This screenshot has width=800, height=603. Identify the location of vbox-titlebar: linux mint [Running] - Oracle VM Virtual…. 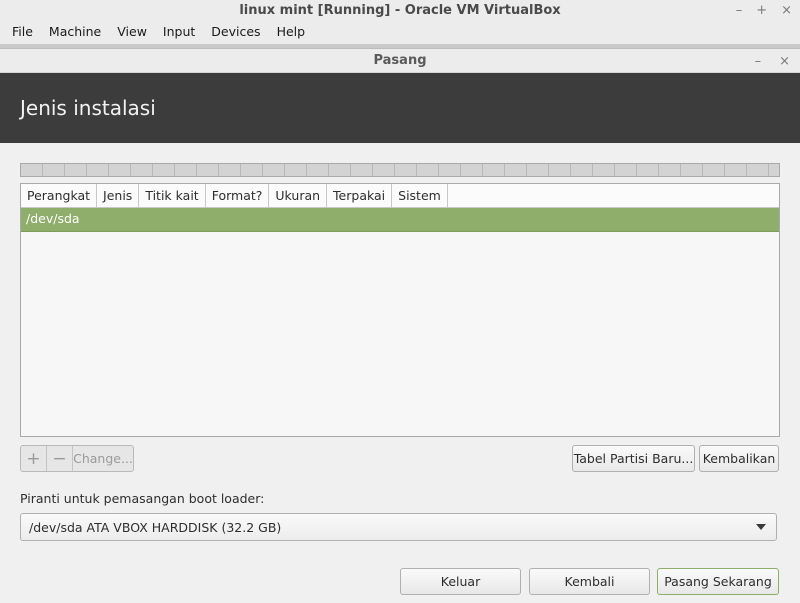
(400, 10).